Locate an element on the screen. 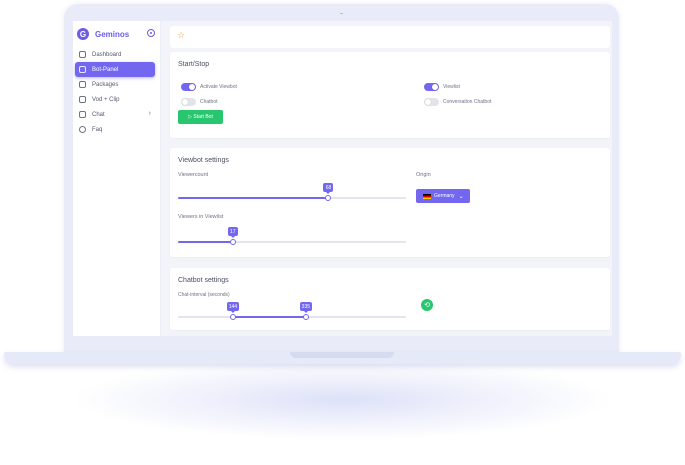 The height and width of the screenshot is (465, 685). germany-flag-icon is located at coordinates (427, 196).